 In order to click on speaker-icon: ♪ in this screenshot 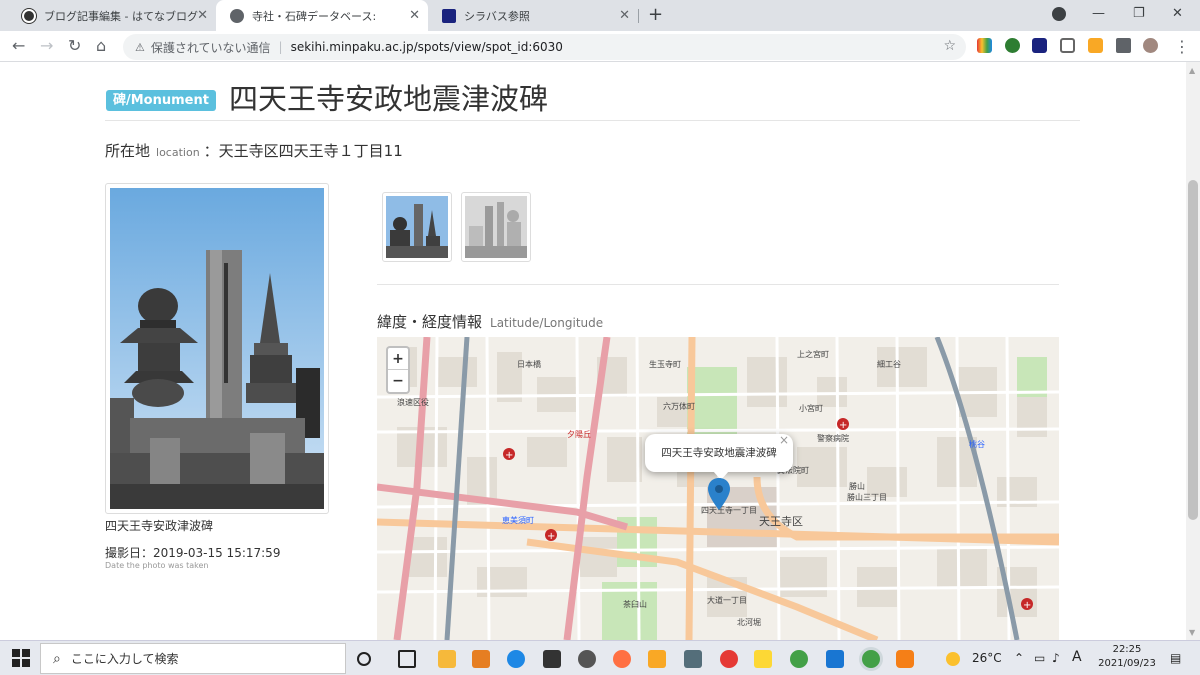, I will do `click(1056, 658)`.